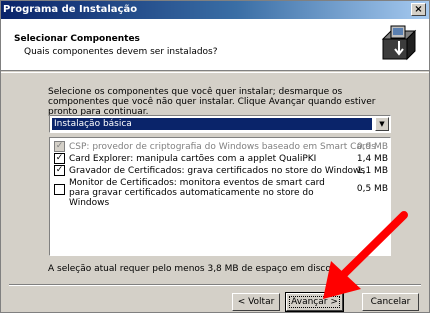 This screenshot has height=313, width=430. What do you see at coordinates (365, 255) in the screenshot?
I see `red-arrow-annotation` at bounding box center [365, 255].